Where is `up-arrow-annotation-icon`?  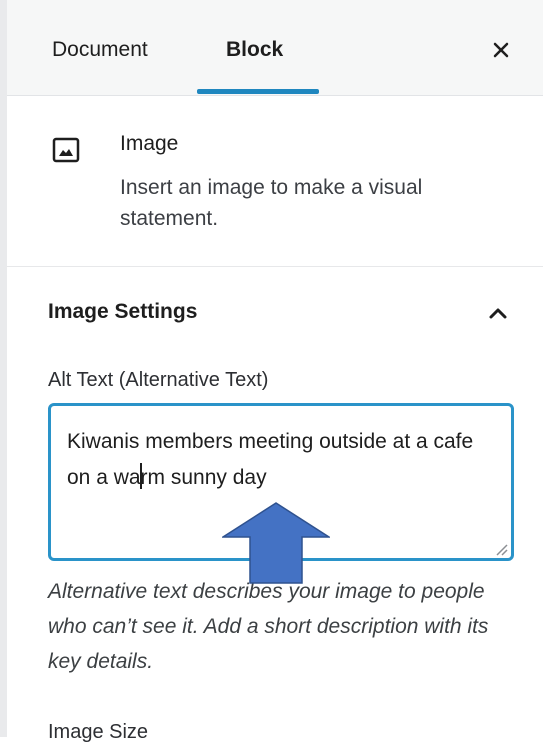 up-arrow-annotation-icon is located at coordinates (276, 543).